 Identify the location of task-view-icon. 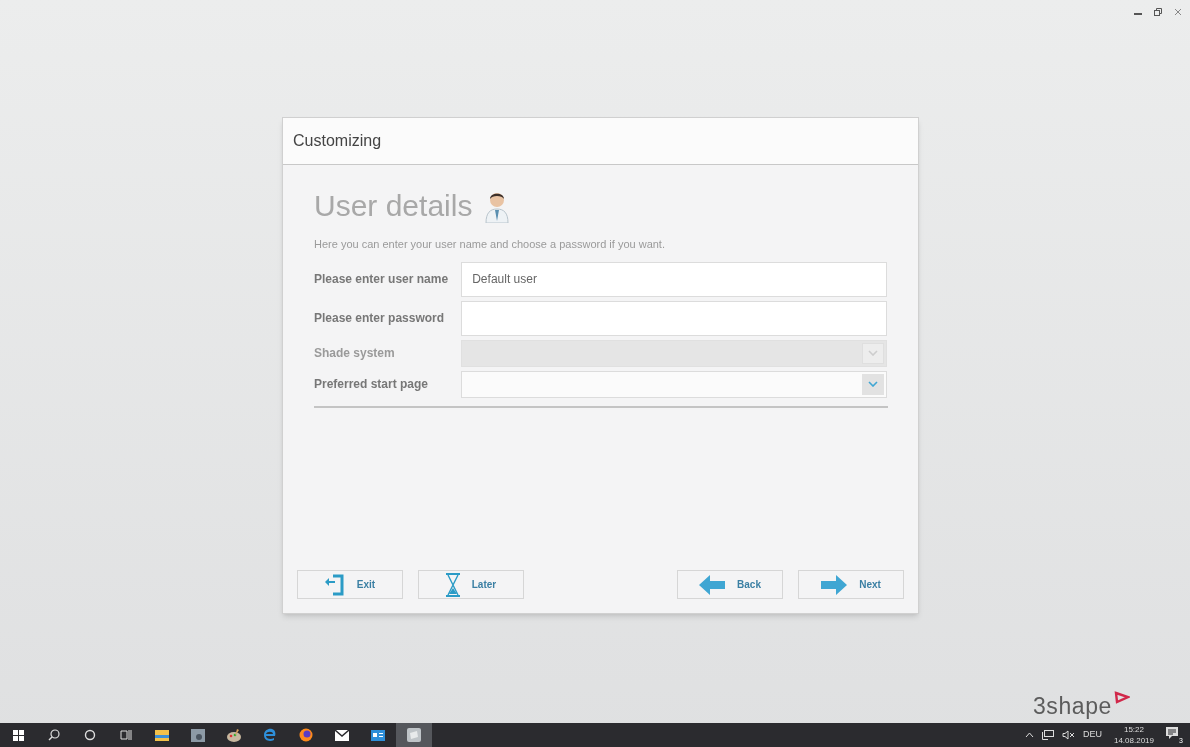
(126, 735).